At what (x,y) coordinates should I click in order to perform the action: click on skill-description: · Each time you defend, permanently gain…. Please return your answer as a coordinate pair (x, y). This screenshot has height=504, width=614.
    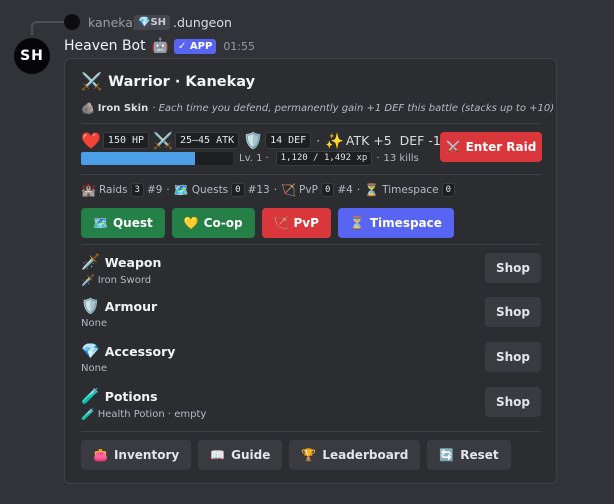
    Looking at the image, I should click on (353, 108).